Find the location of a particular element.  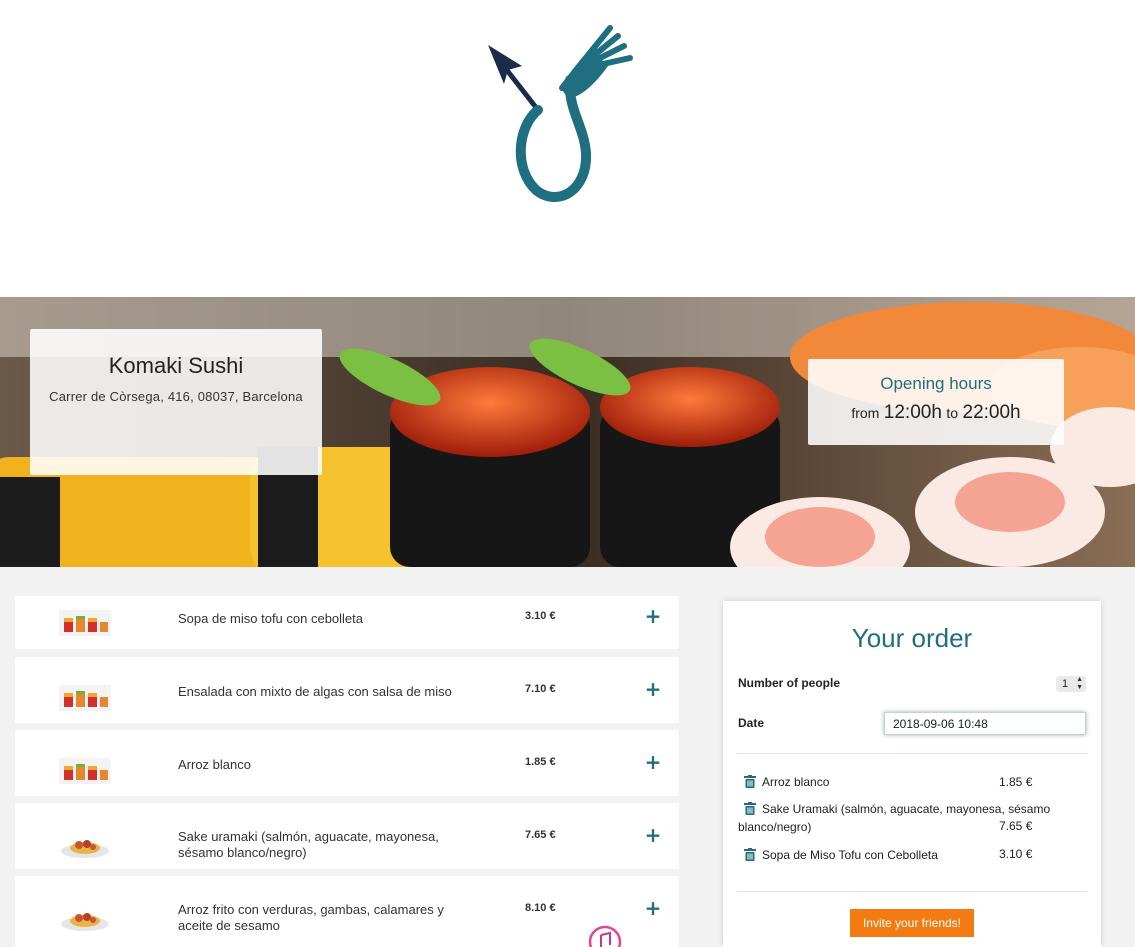

menu-item: Sopa de miso tofu con cebolleta 3.10 € + is located at coordinates (347, 622).